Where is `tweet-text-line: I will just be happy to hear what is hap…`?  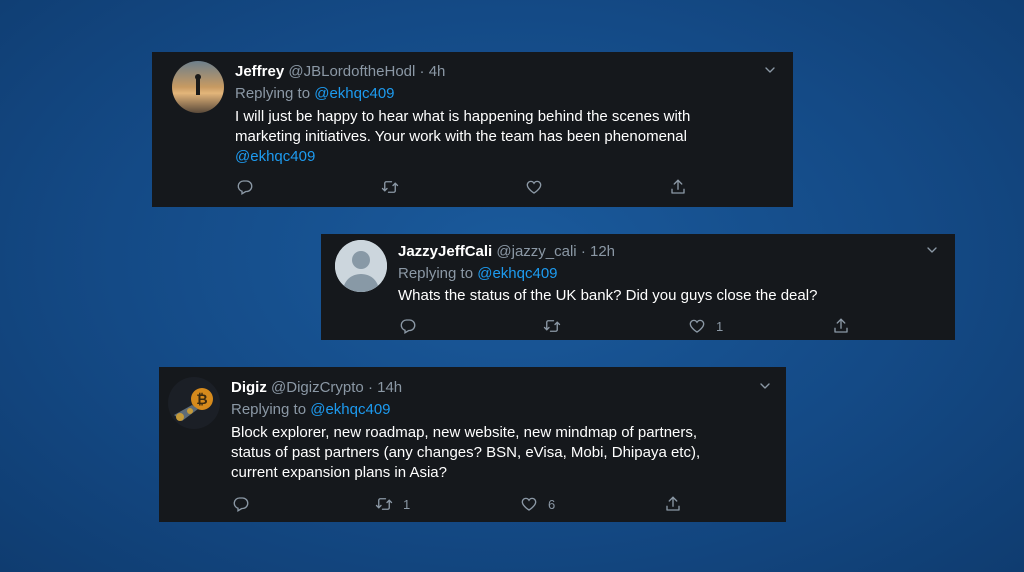 tweet-text-line: I will just be happy to hear what is hap… is located at coordinates (463, 116).